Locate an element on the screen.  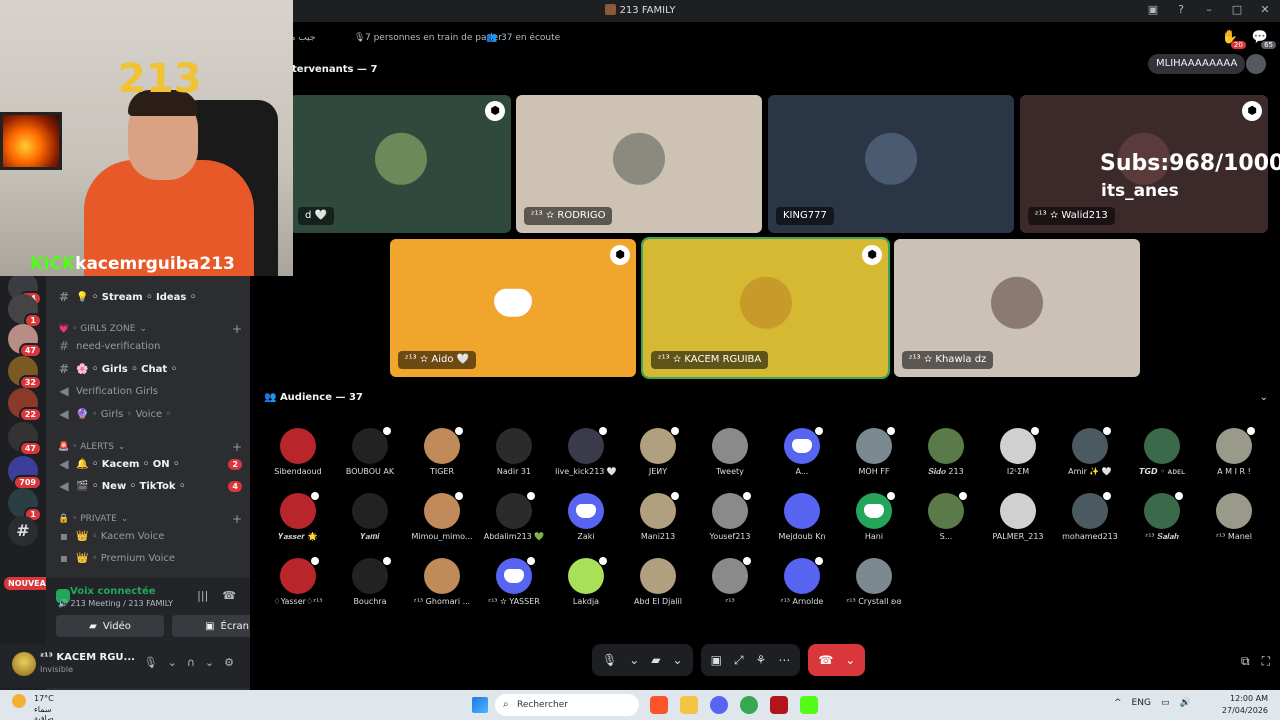
channel-stream-ideas: # 💡 ◦ Stream ◦ Ideas ◦ is located at coordinates (150, 297).